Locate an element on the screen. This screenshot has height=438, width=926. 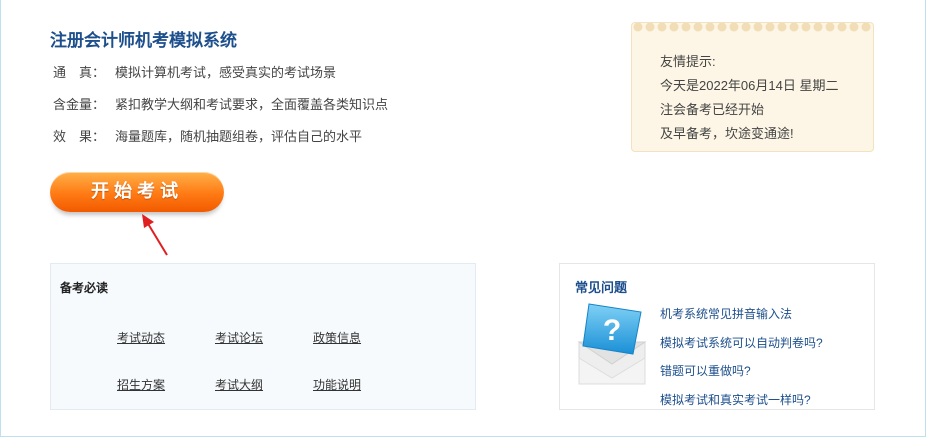
faq-item: 模拟考试和真实考试一样吗? is located at coordinates (735, 399).